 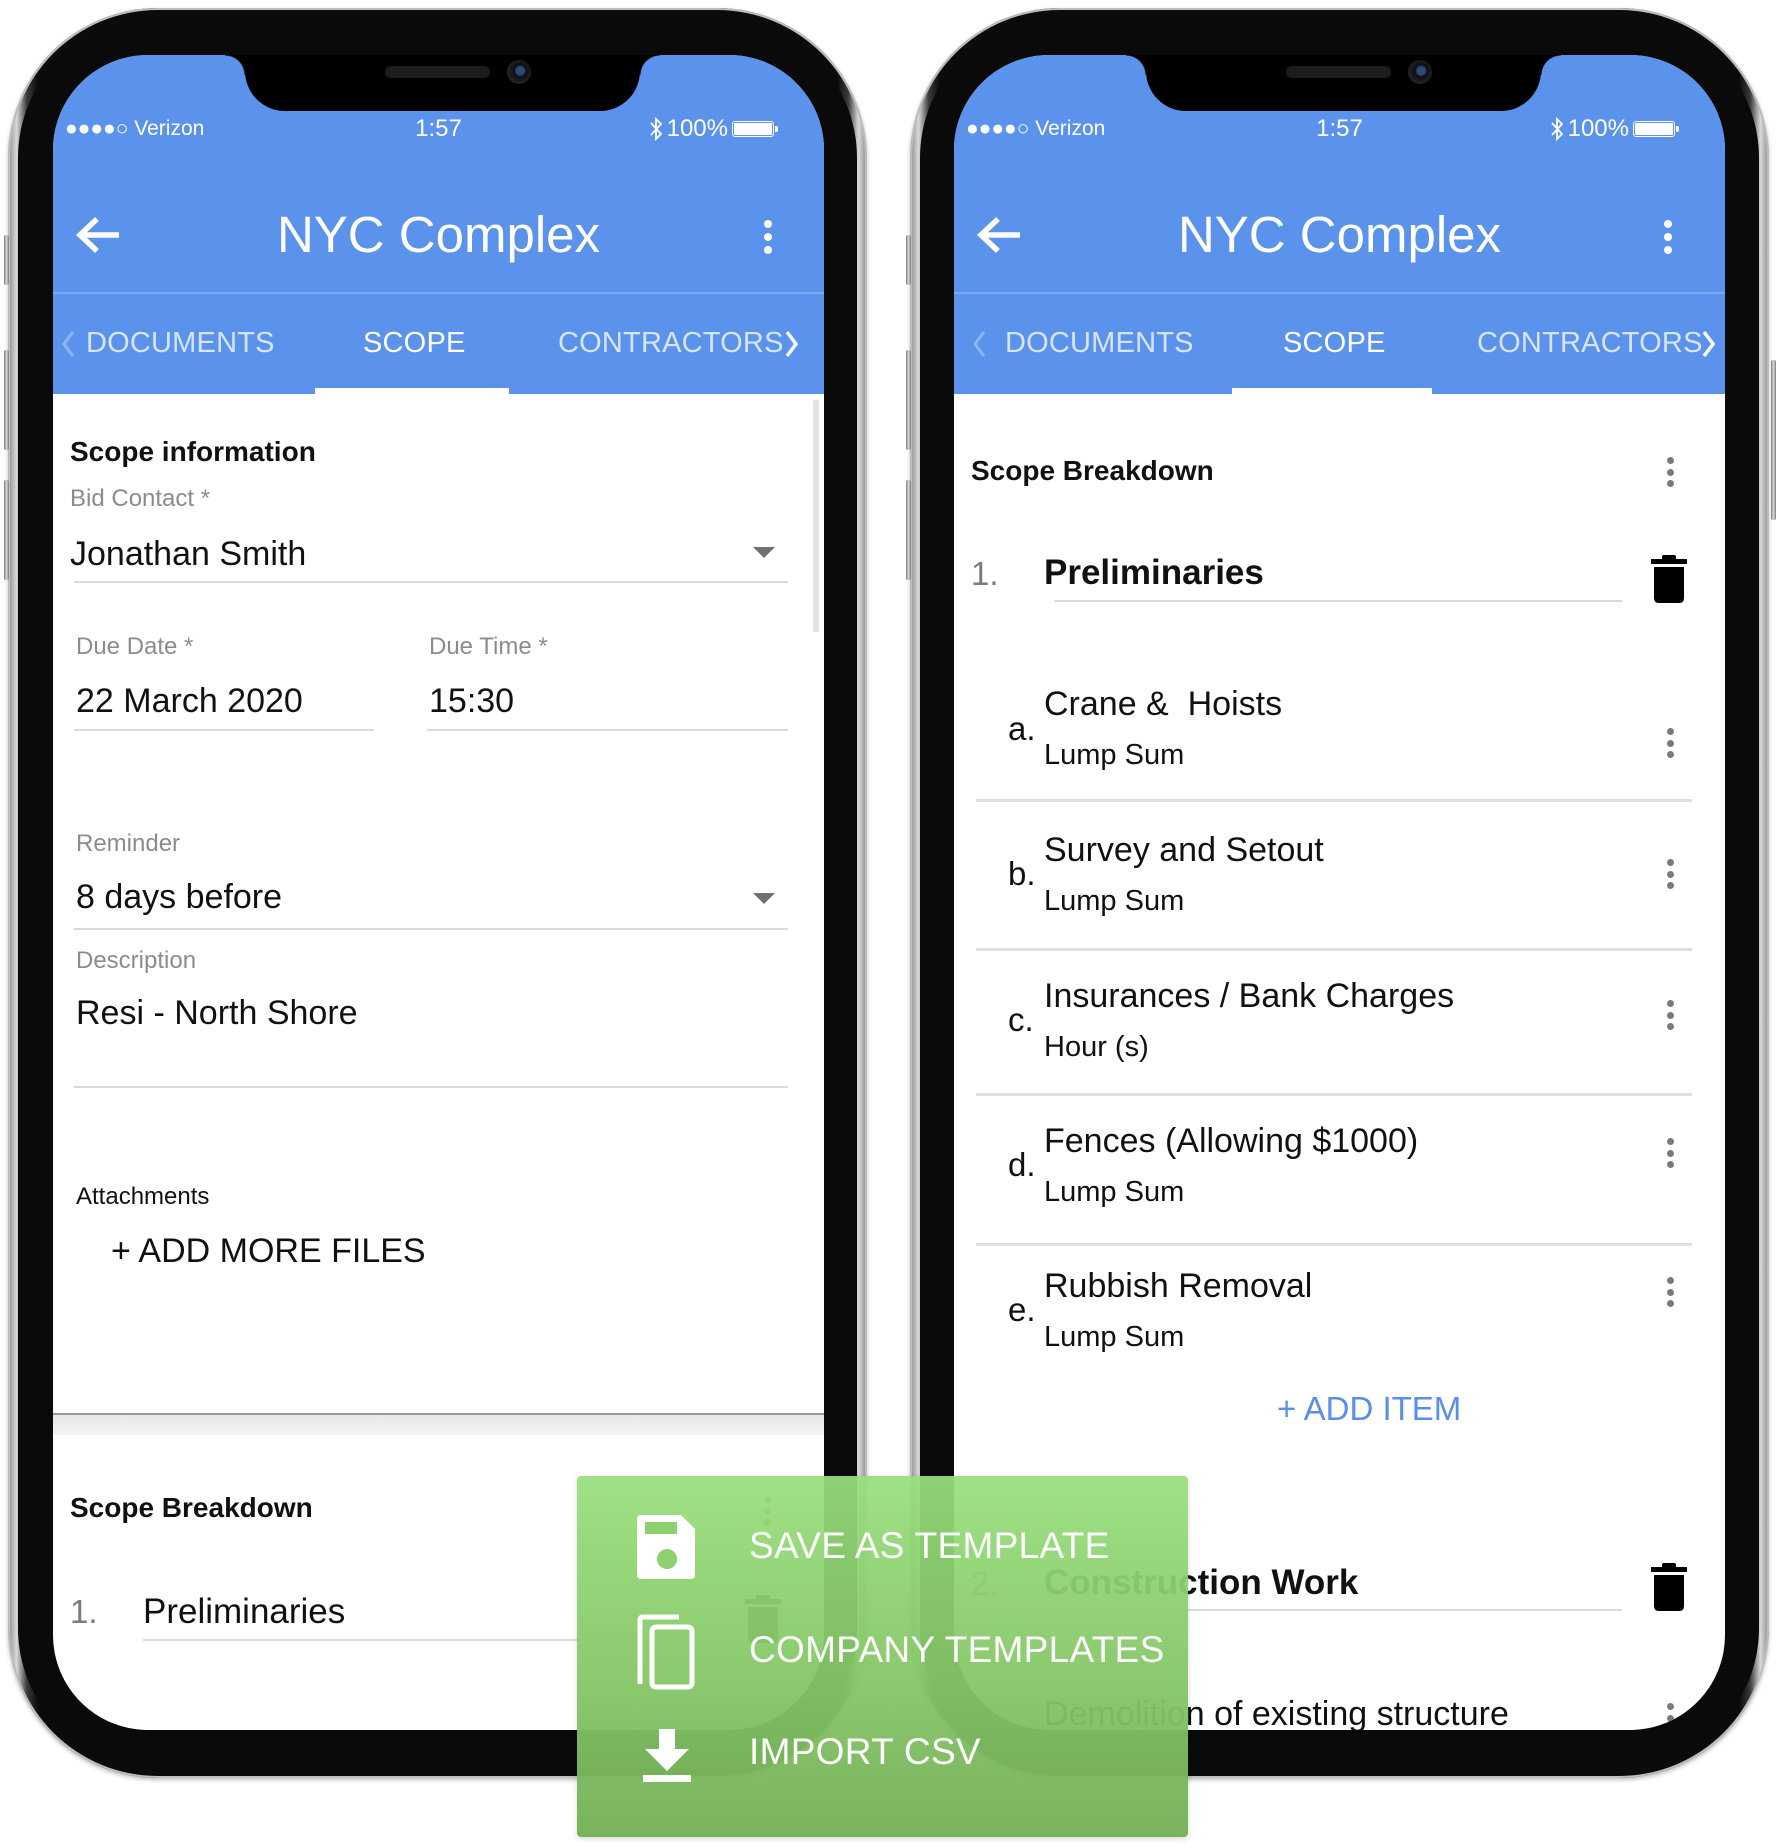 I want to click on download-icon, so click(x=667, y=1755).